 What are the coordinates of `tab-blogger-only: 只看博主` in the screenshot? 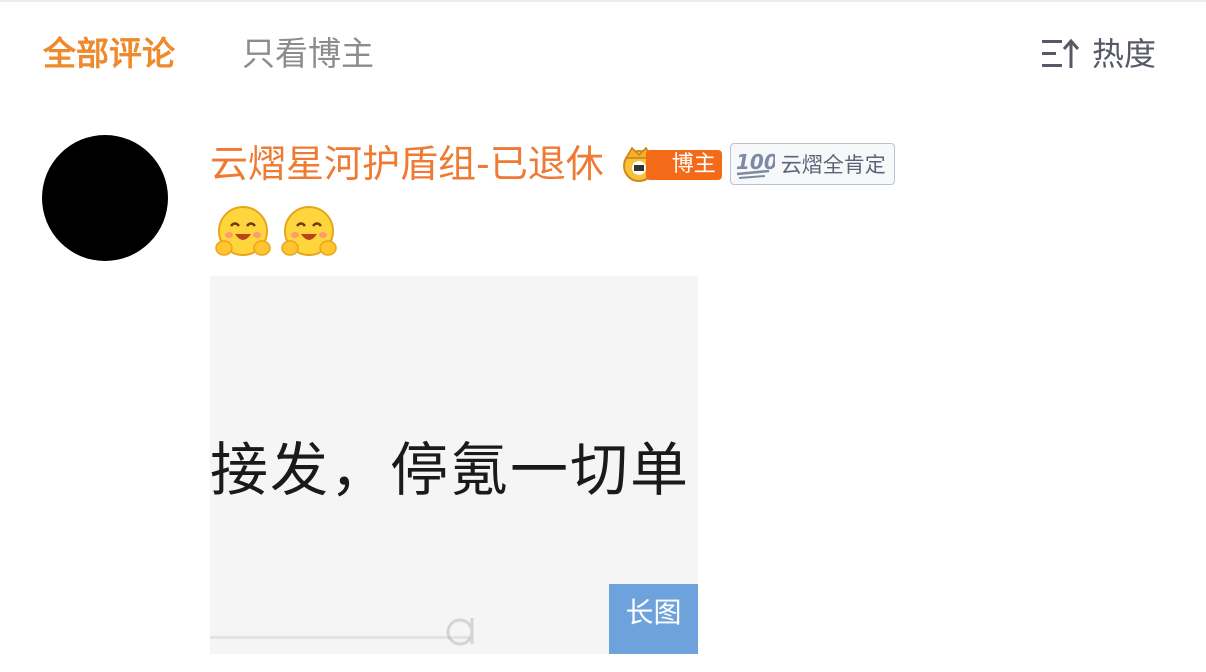 It's located at (308, 54).